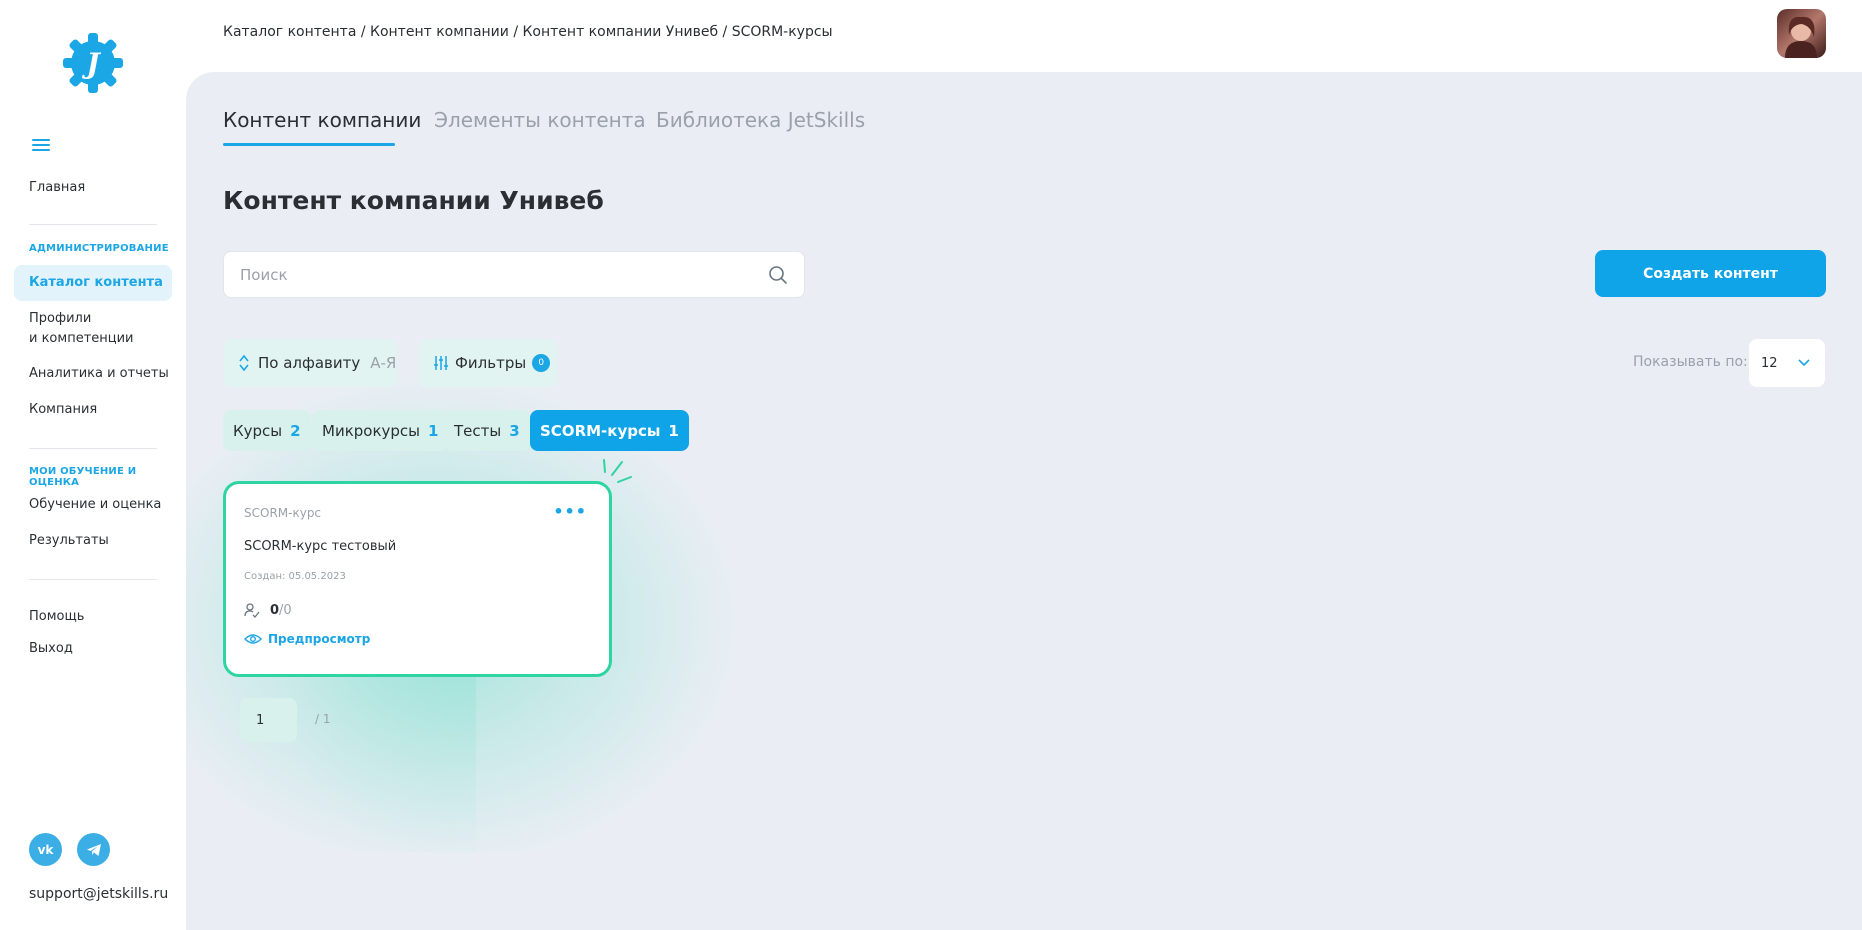 The image size is (1862, 930). What do you see at coordinates (1769, 363) in the screenshot?
I see `page-size-value: 12` at bounding box center [1769, 363].